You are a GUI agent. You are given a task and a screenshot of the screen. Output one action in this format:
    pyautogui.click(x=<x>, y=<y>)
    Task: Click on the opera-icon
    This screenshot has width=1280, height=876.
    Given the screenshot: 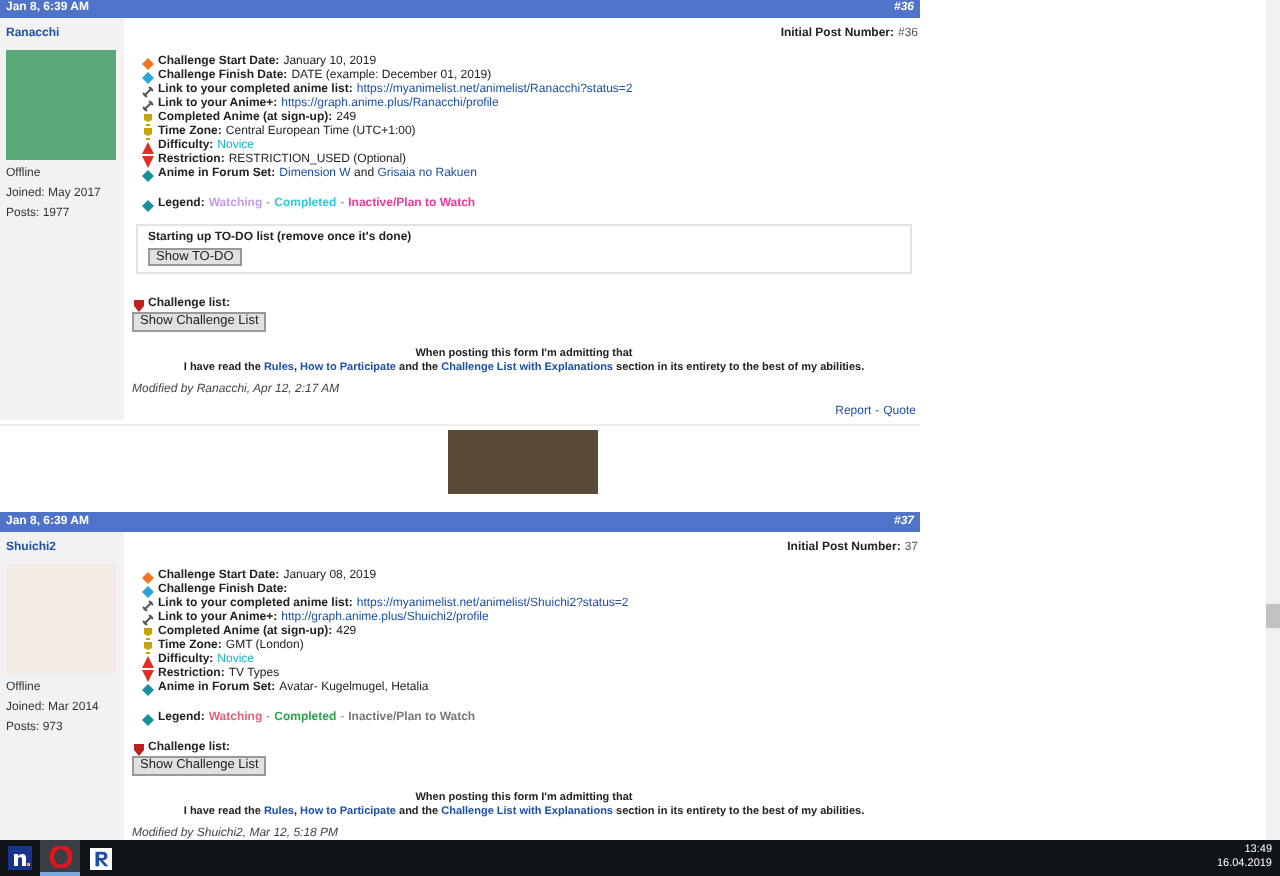 What is the action you would take?
    pyautogui.click(x=60, y=856)
    